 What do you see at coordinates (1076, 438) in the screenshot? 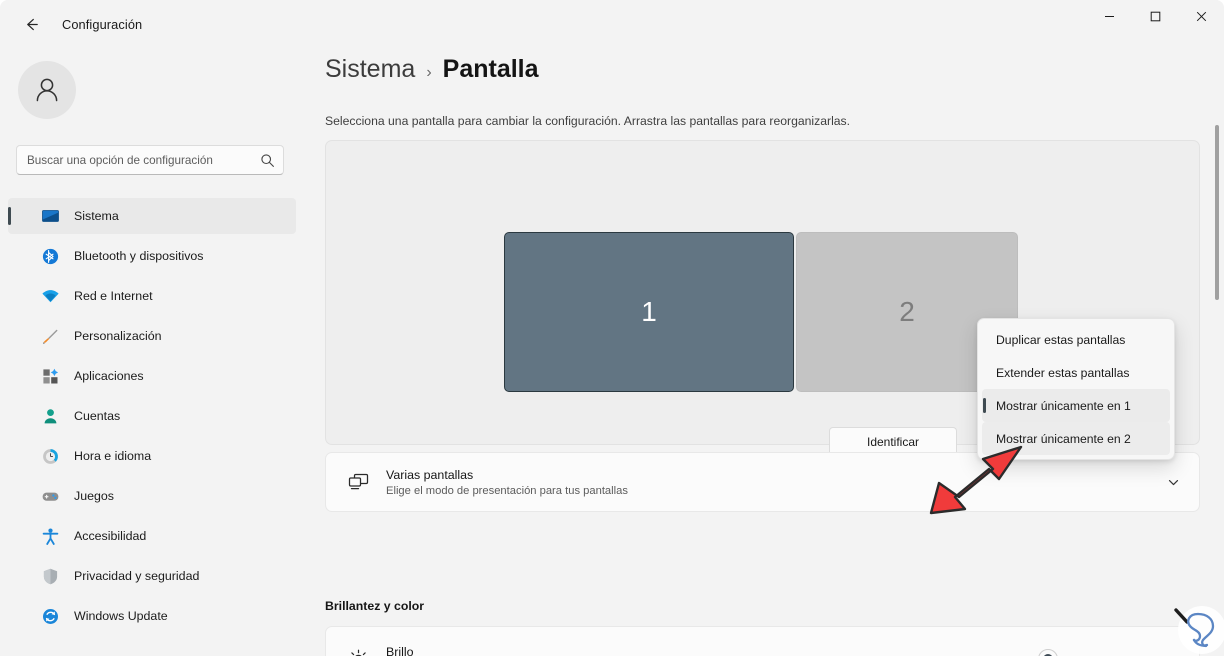
I see `menu-item-solo-2: Mostrar únicamente en 2` at bounding box center [1076, 438].